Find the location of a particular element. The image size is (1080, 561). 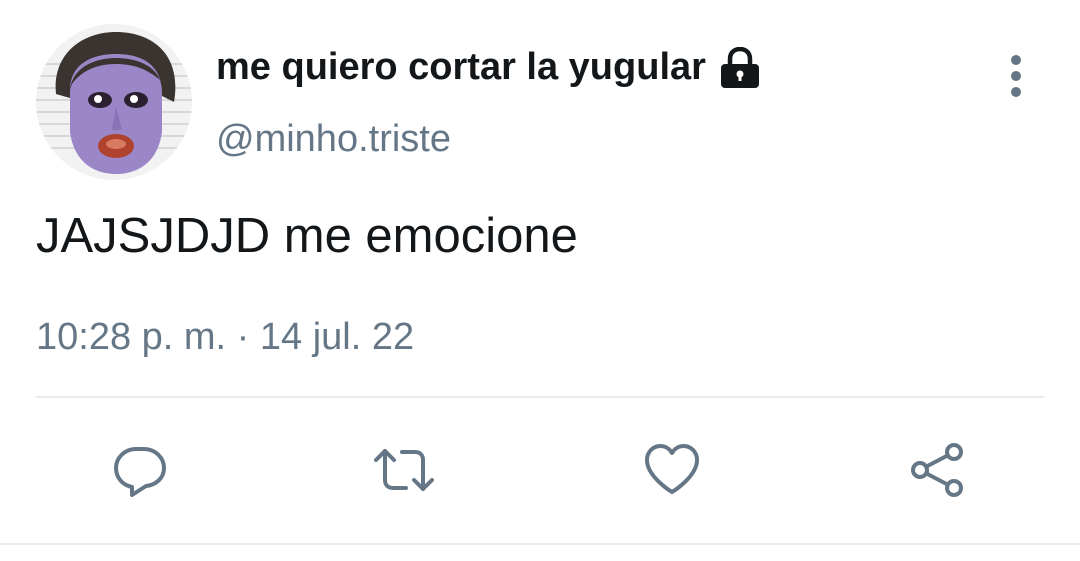

reply-icon is located at coordinates (140, 472).